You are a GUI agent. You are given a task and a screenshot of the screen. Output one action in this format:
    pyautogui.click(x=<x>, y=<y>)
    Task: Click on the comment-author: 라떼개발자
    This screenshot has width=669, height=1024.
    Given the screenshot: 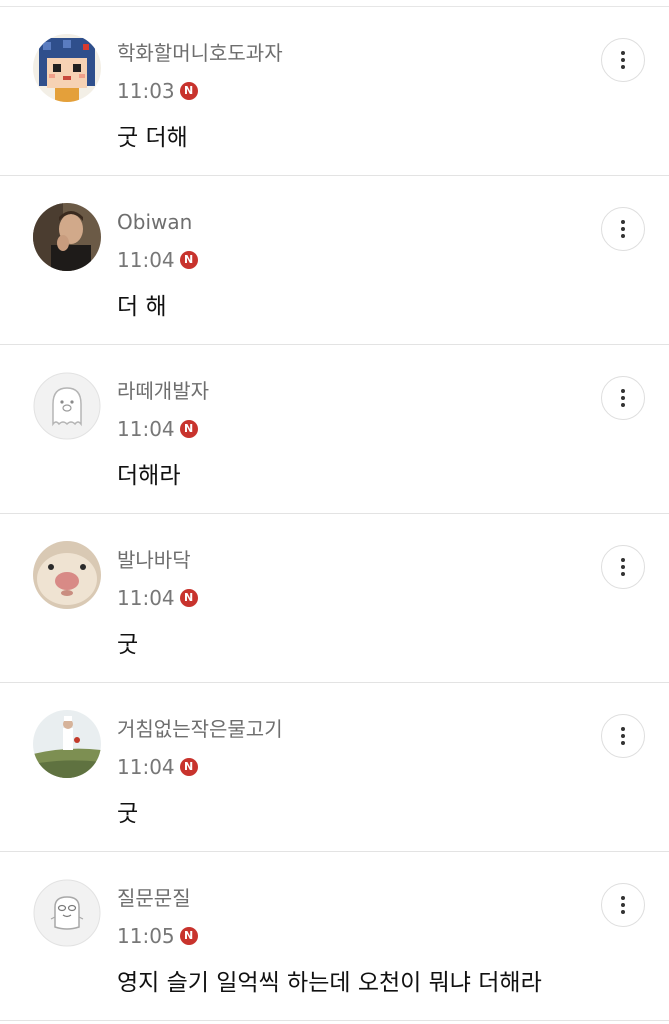 What is the action you would take?
    pyautogui.click(x=163, y=391)
    